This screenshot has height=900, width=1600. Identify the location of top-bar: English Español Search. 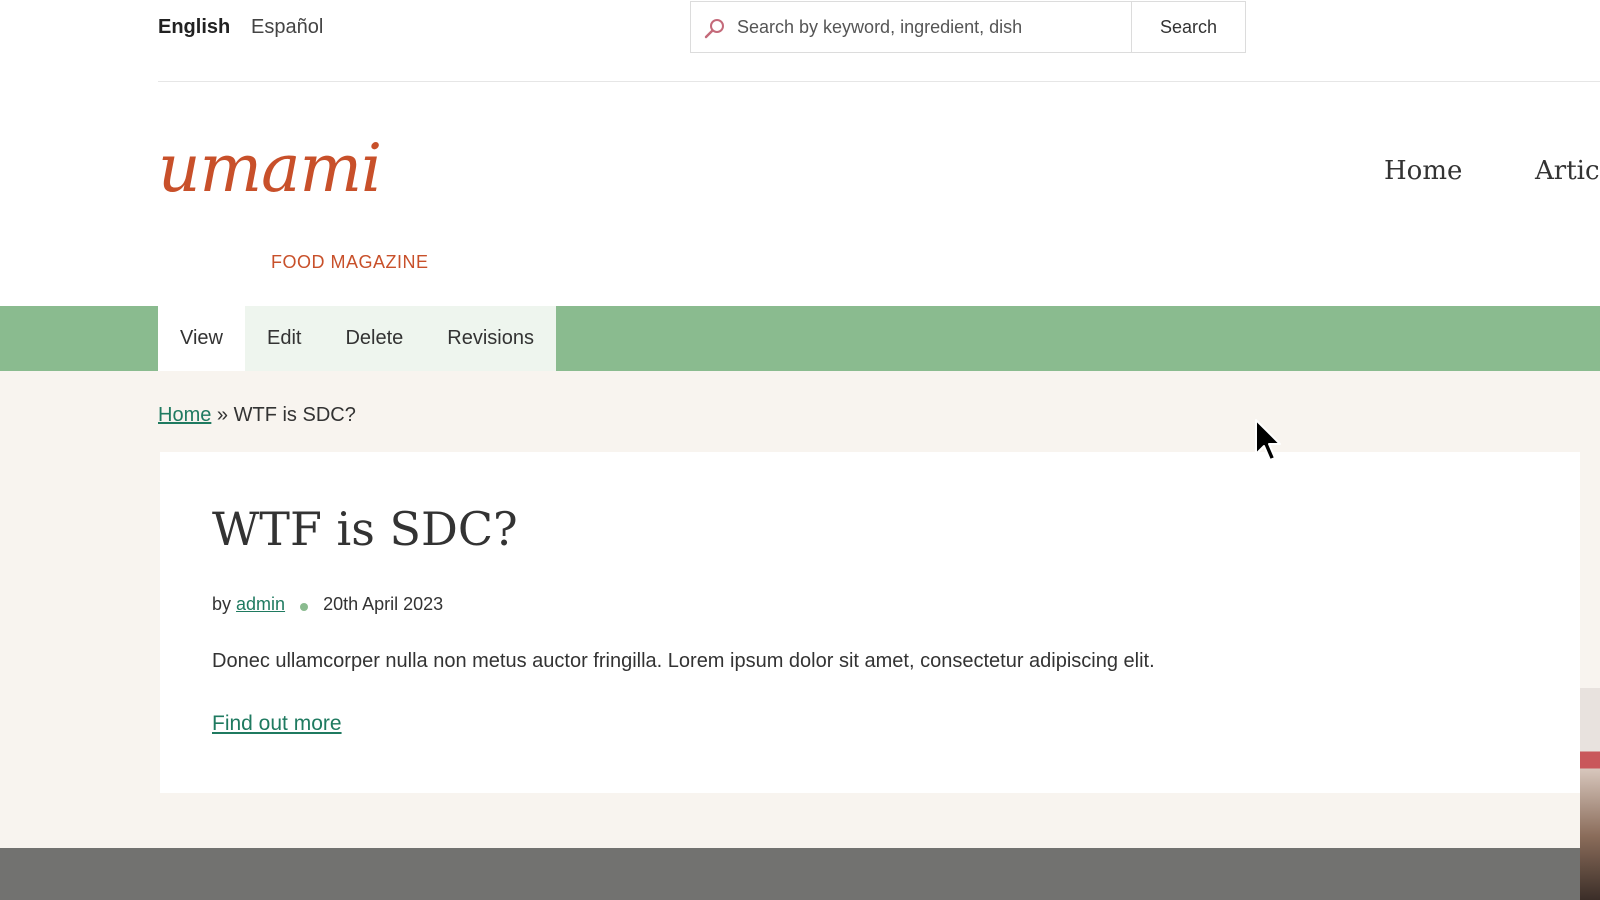
(800, 41).